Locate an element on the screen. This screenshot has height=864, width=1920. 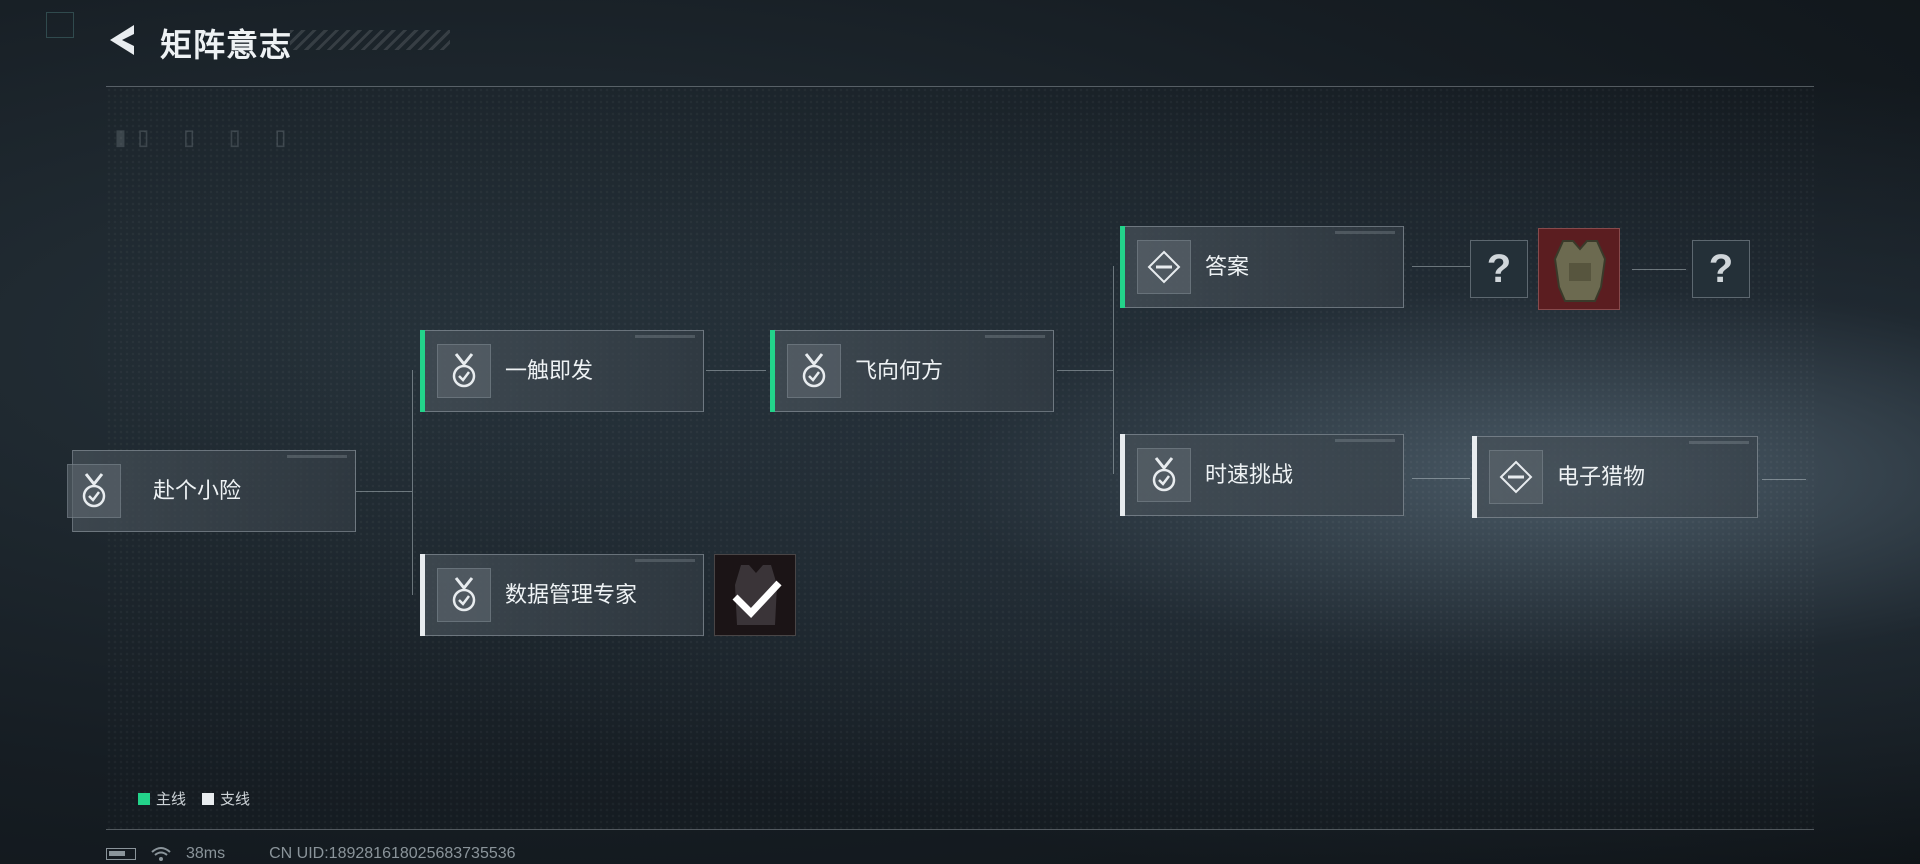
quest-label: 答案 is located at coordinates (1227, 266).